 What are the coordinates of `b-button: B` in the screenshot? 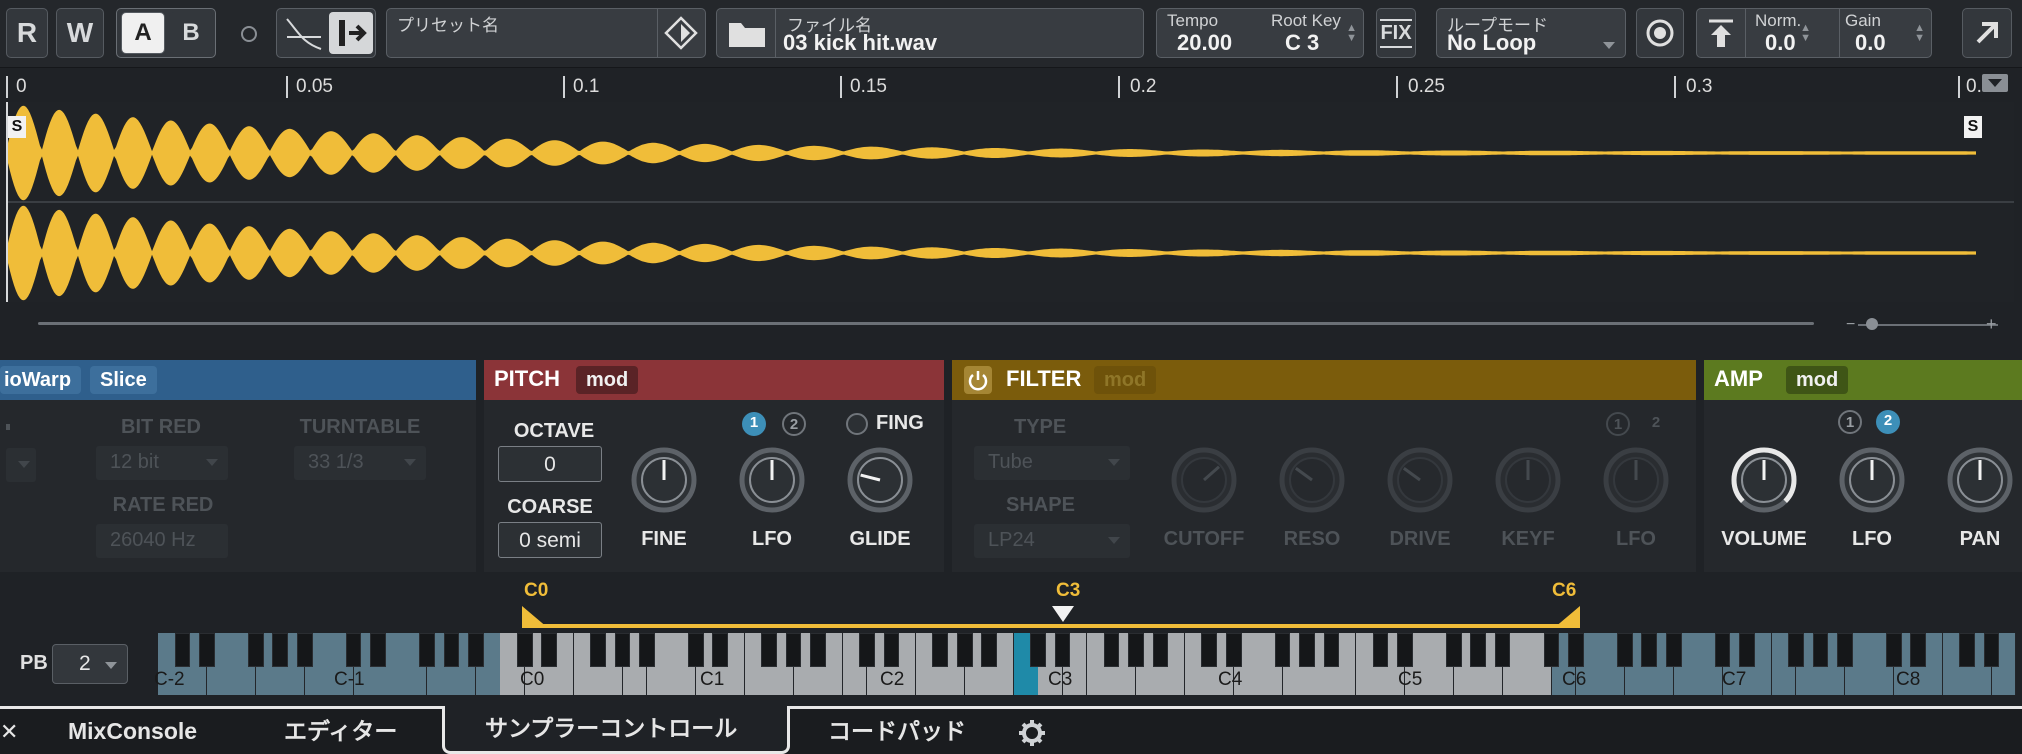 It's located at (191, 33).